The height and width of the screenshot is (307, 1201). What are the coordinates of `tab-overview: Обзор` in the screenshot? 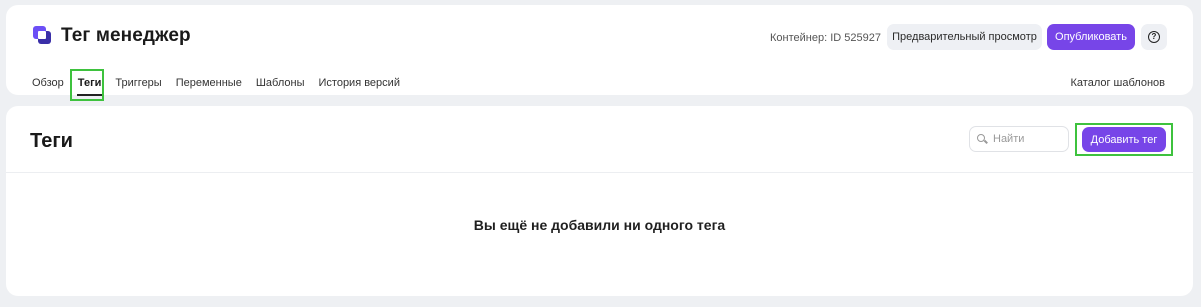 It's located at (48, 83).